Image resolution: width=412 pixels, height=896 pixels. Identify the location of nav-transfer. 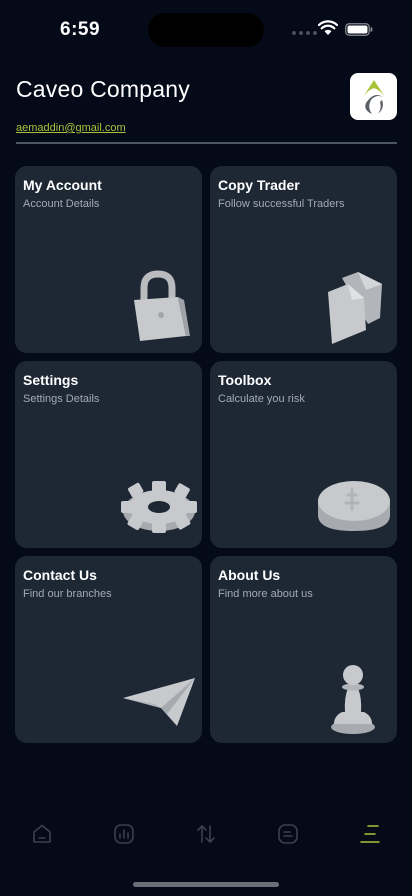
(206, 834).